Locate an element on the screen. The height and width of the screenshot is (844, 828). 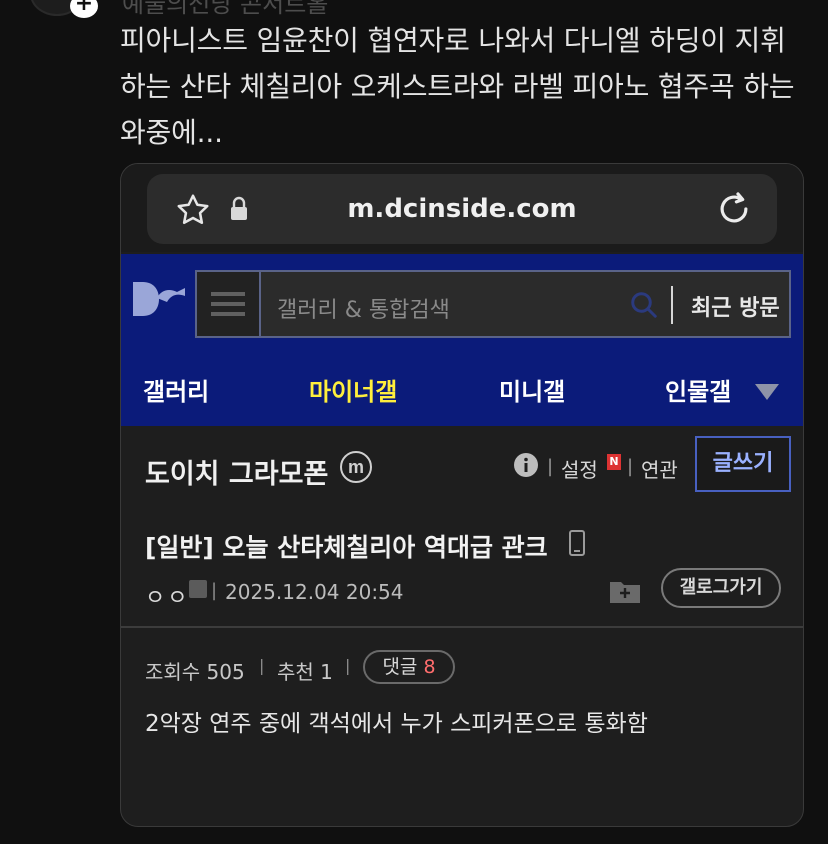
divider is located at coordinates (462, 627).